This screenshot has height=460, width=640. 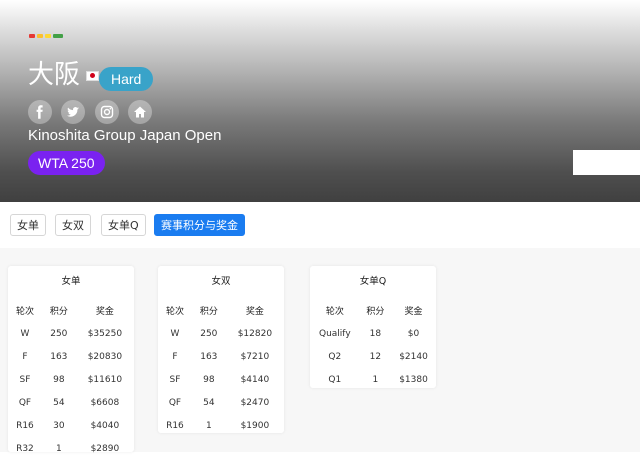 I want to click on twitter-icon, so click(x=73, y=112).